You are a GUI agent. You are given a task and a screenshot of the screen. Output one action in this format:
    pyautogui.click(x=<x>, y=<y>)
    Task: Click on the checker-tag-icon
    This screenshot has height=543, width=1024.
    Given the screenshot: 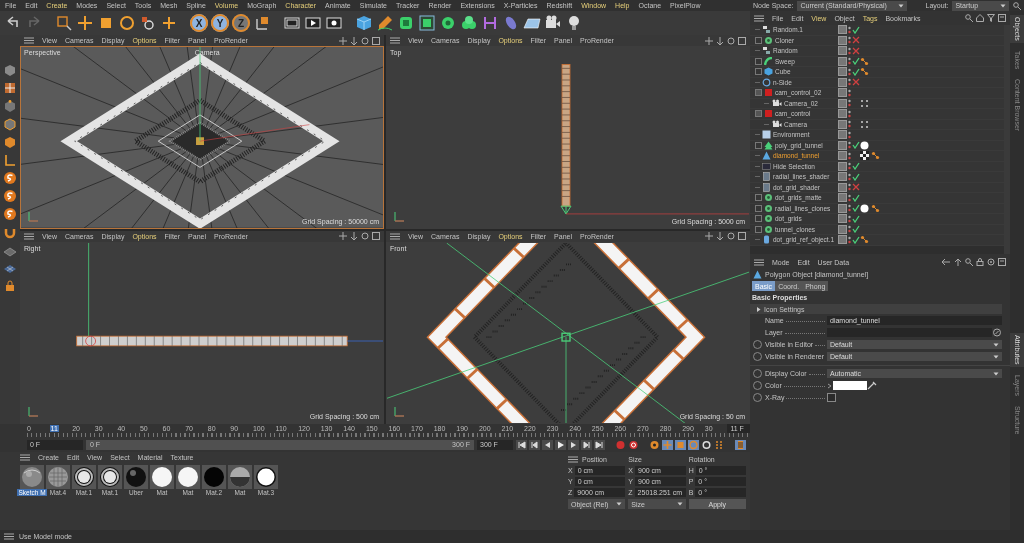 What is the action you would take?
    pyautogui.click(x=864, y=156)
    